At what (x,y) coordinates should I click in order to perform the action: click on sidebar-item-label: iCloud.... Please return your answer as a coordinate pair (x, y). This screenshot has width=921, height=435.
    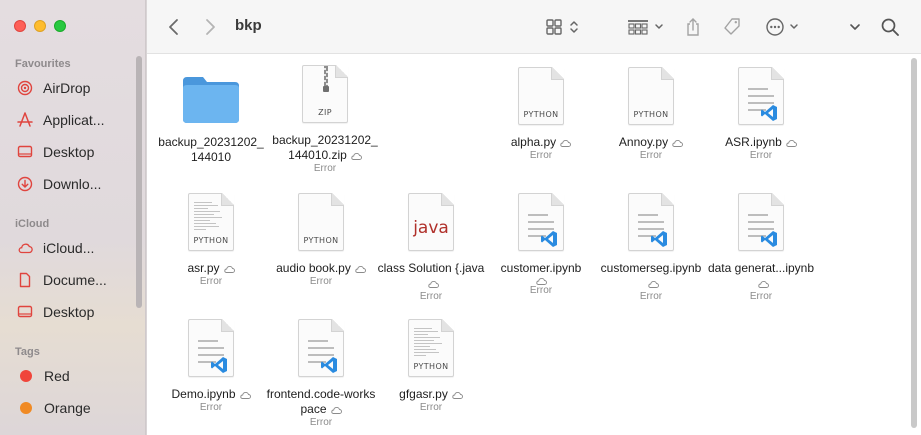
    Looking at the image, I should click on (69, 248).